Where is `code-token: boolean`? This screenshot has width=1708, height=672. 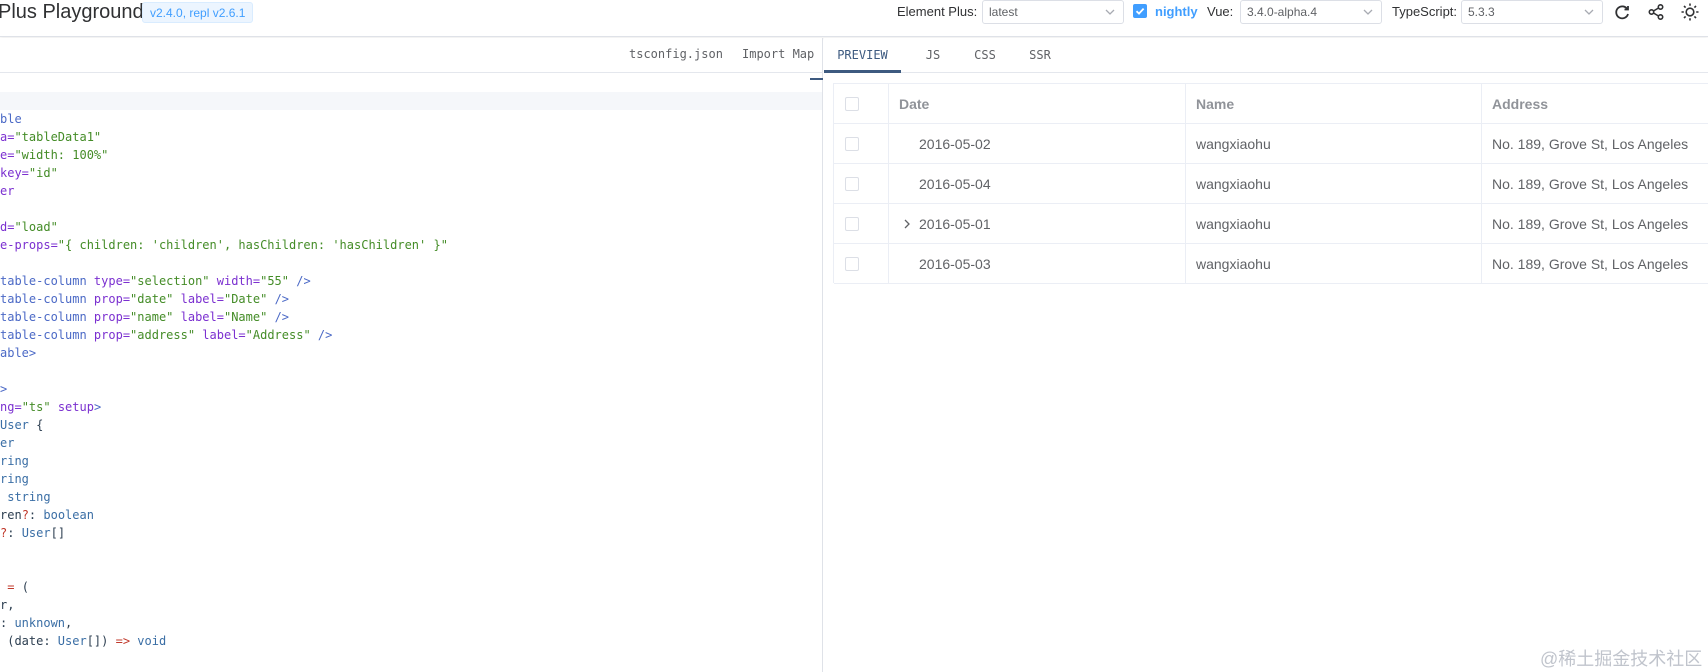 code-token: boolean is located at coordinates (68, 515).